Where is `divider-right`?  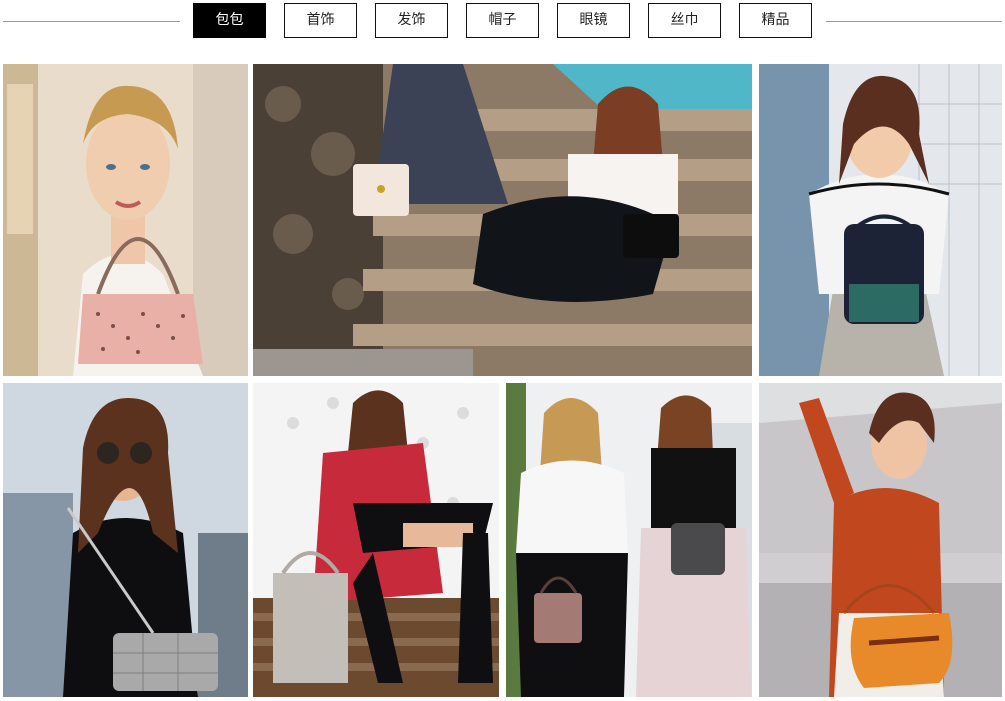
divider-right is located at coordinates (914, 21).